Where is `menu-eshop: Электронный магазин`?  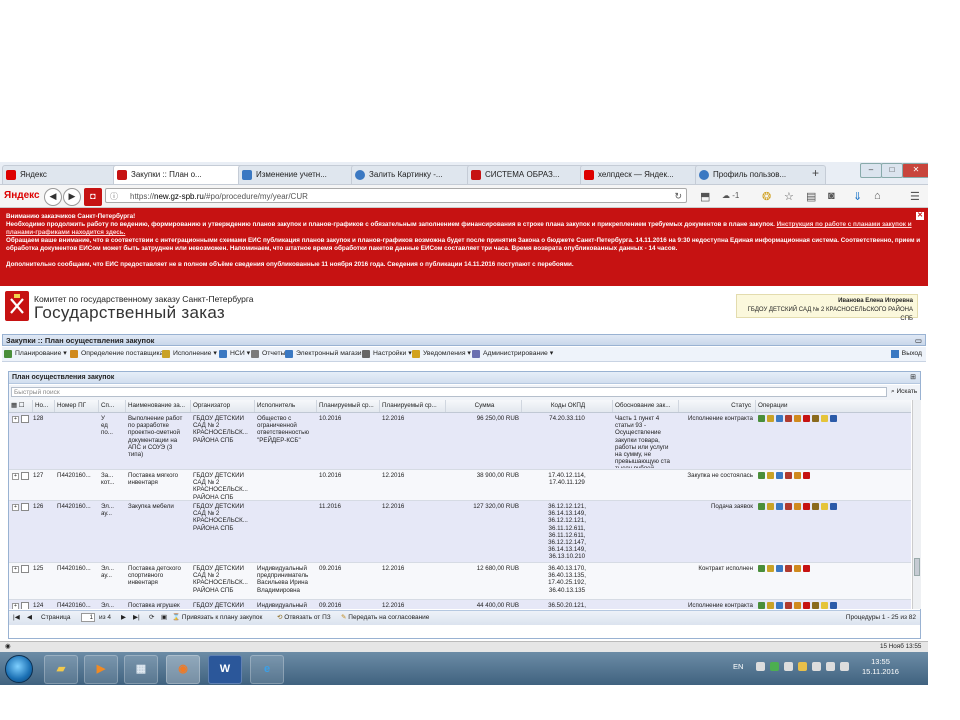
menu-eshop: Электронный магазин is located at coordinates (325, 354).